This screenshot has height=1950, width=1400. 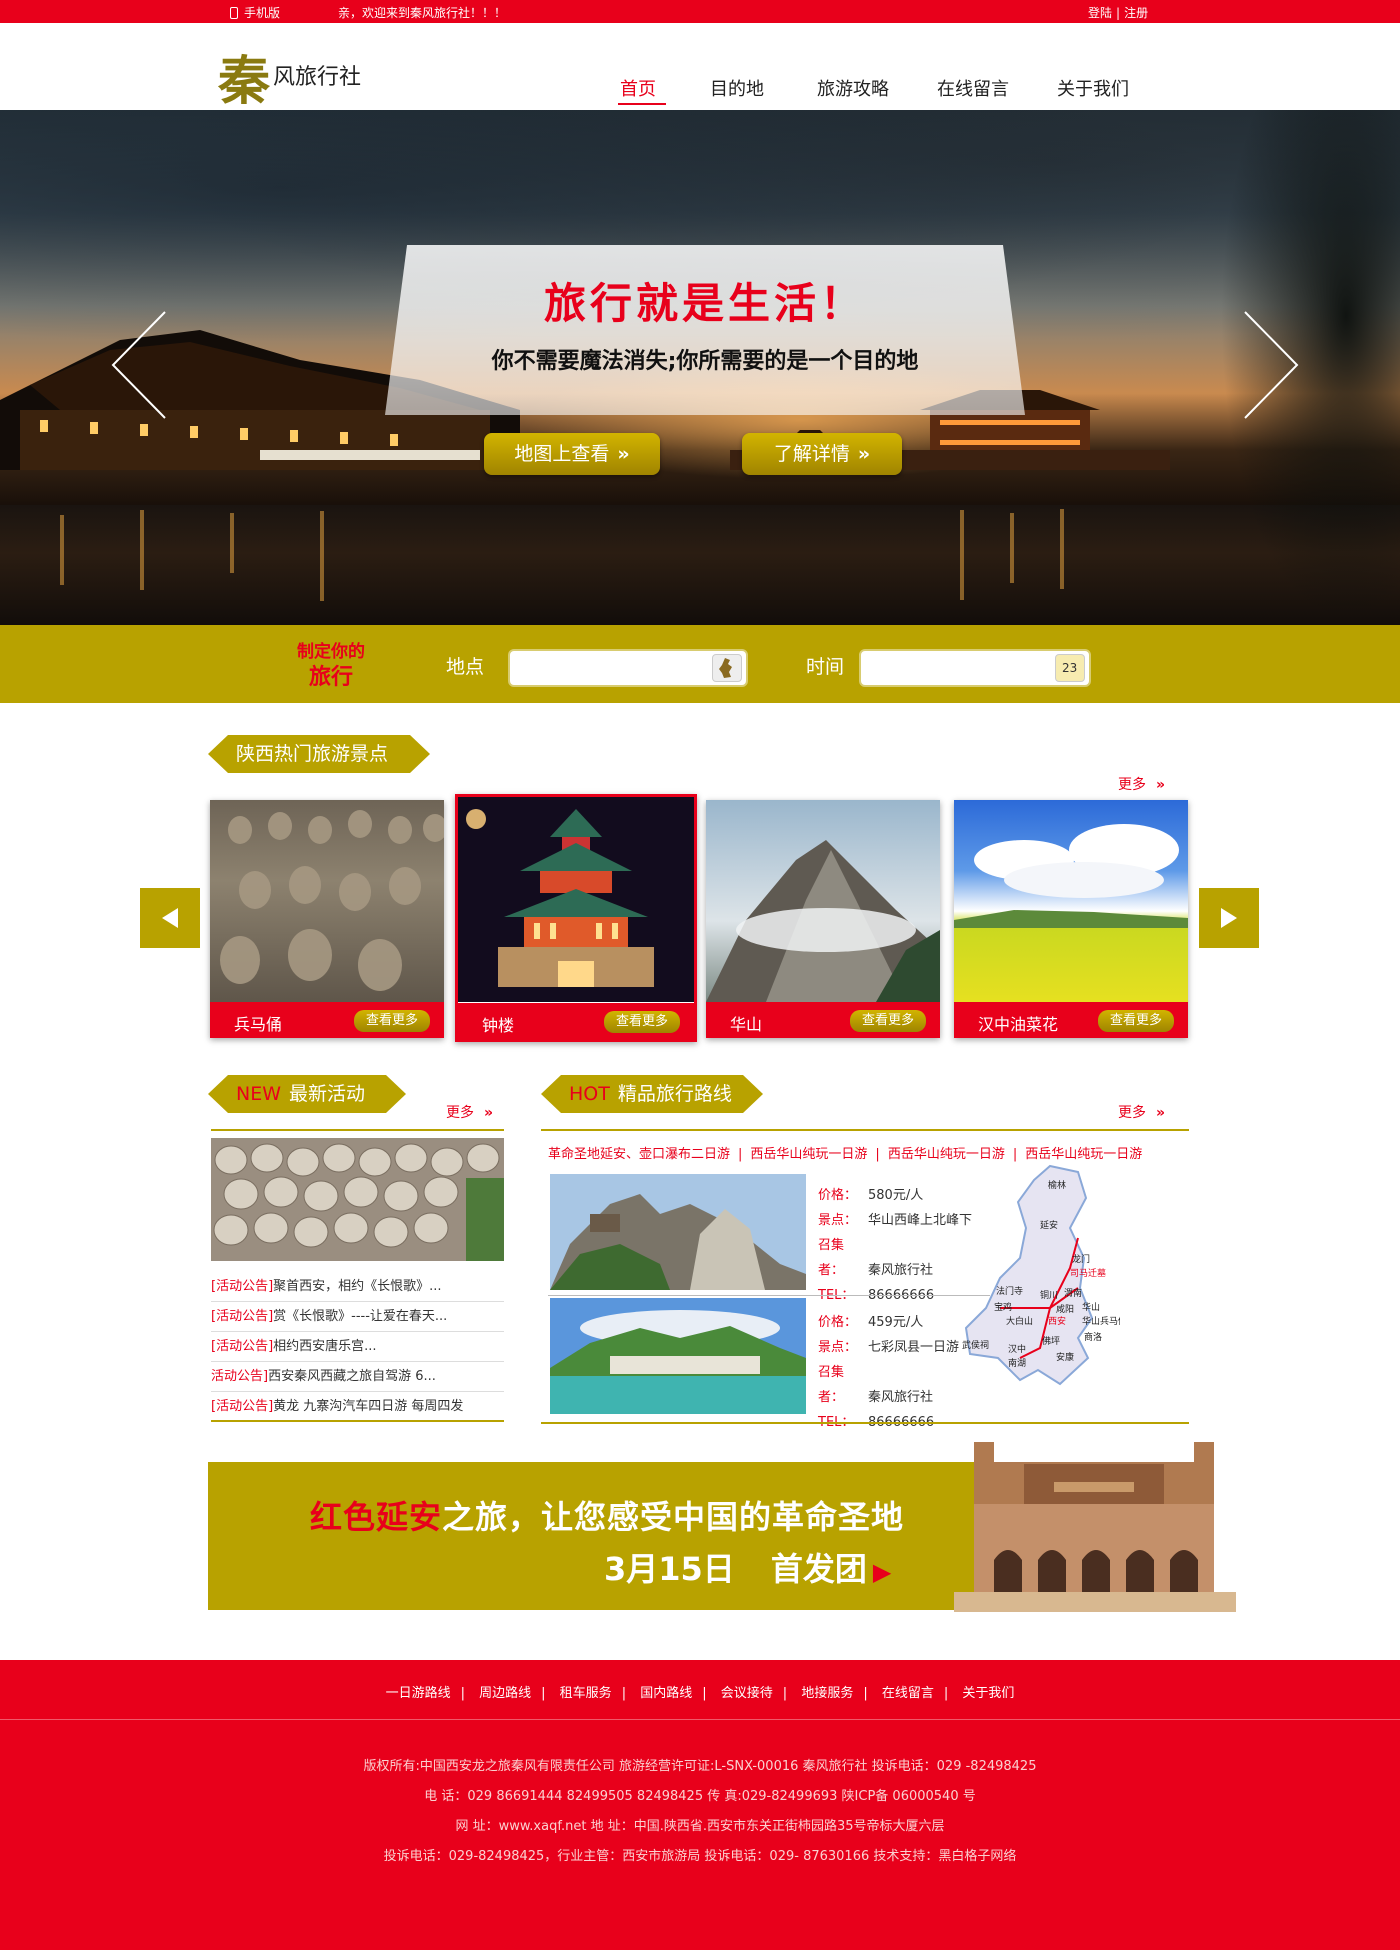 What do you see at coordinates (700, 565) in the screenshot?
I see `hero-lake` at bounding box center [700, 565].